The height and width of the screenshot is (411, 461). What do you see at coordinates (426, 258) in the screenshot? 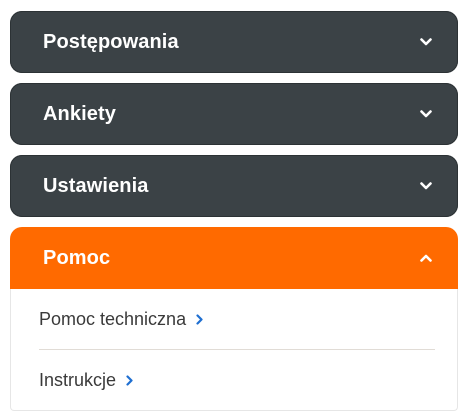
I see `chevron-up-icon` at bounding box center [426, 258].